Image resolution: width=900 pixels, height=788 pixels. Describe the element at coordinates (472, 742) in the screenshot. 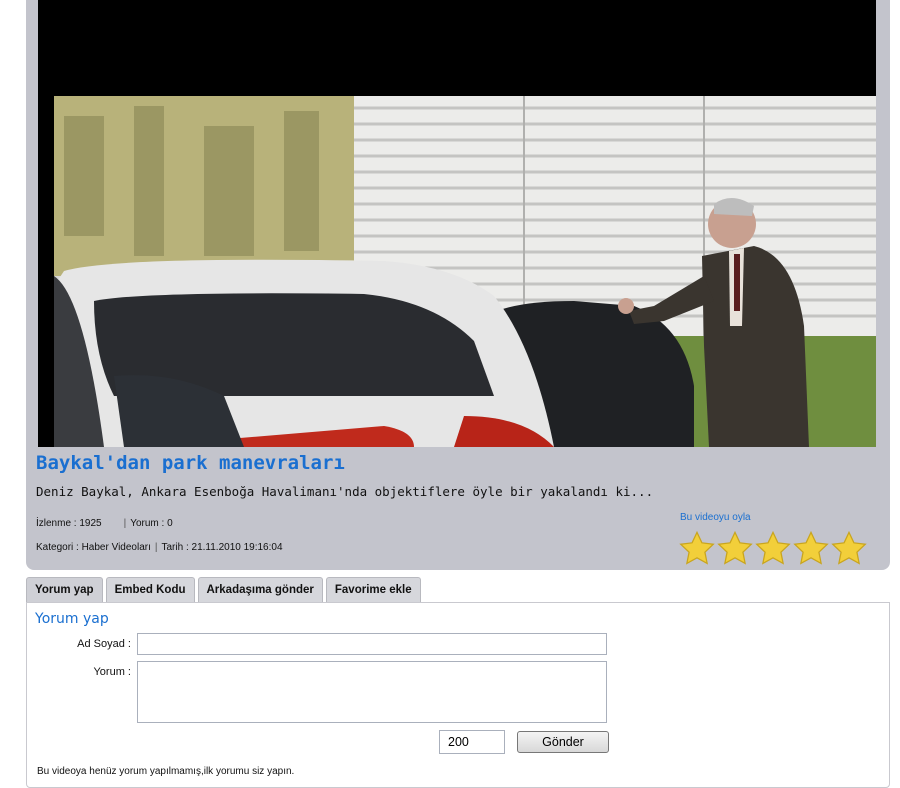

I see `char-counter: 200` at that location.